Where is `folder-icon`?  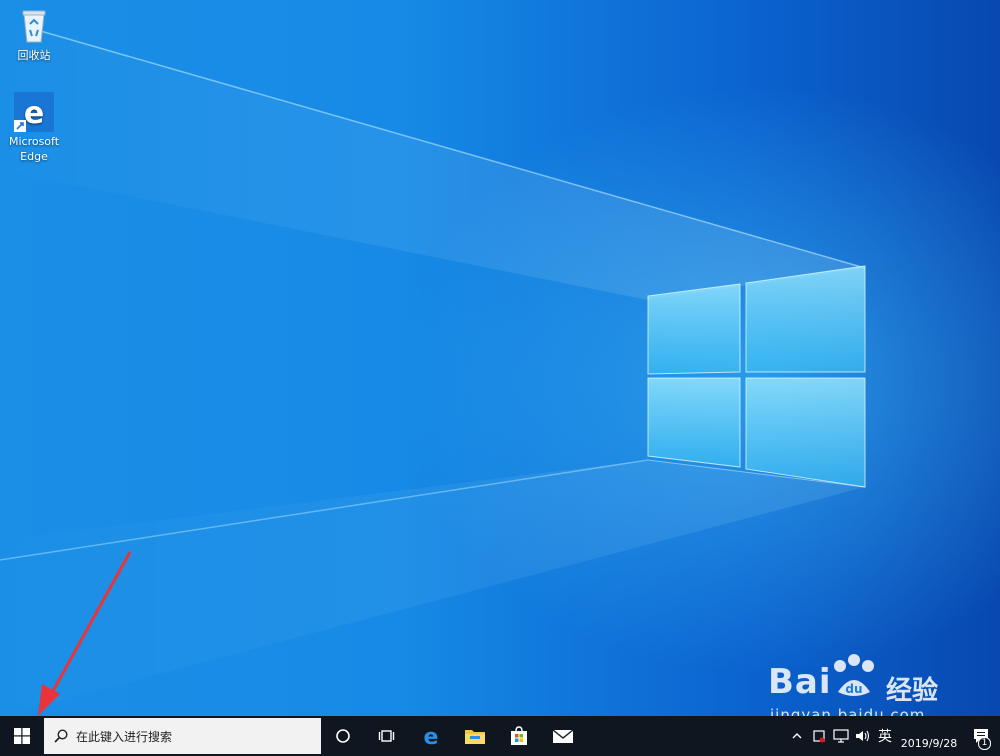
folder-icon is located at coordinates (475, 737).